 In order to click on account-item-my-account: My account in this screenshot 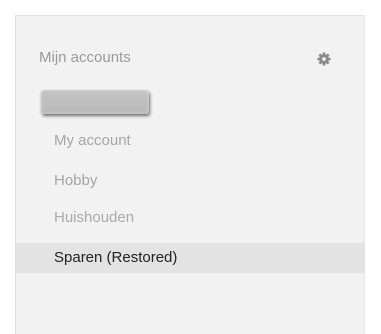, I will do `click(190, 141)`.